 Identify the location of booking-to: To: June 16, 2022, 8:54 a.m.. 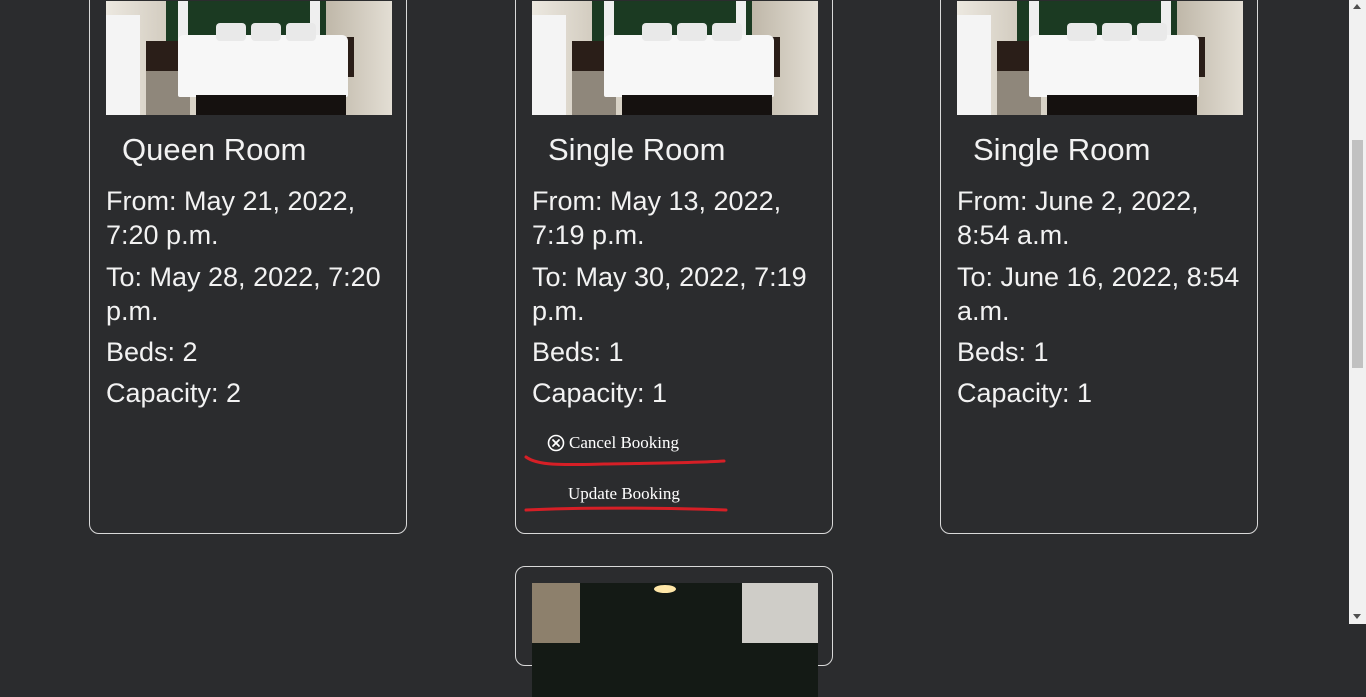
(1098, 294).